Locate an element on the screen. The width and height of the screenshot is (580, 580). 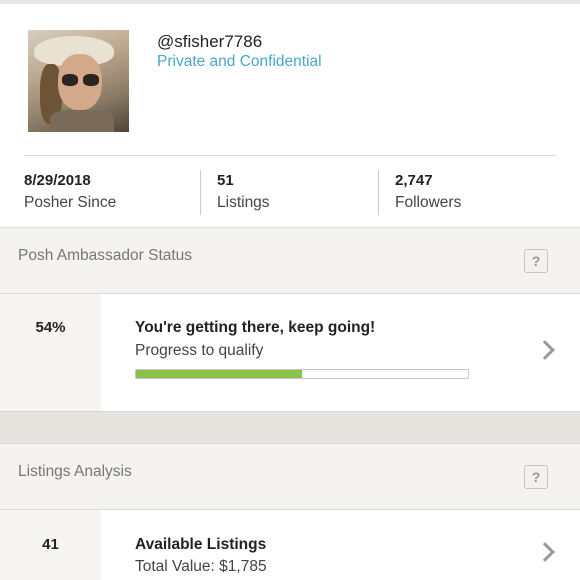
row-subtitle: Total Value: $1,785 is located at coordinates (201, 566).